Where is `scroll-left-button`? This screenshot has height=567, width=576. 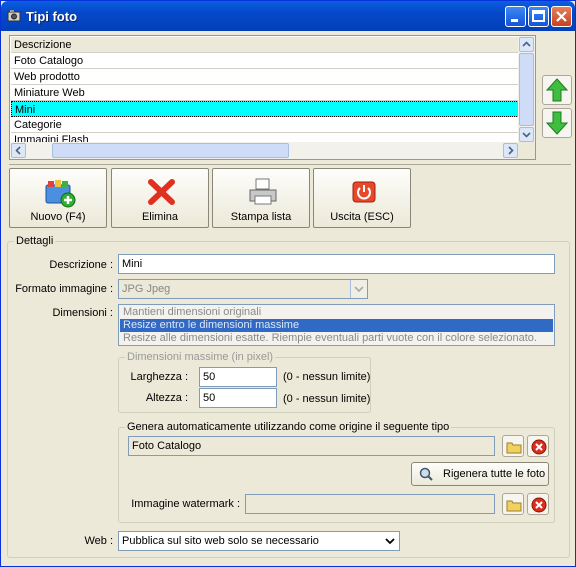 scroll-left-button is located at coordinates (18, 150).